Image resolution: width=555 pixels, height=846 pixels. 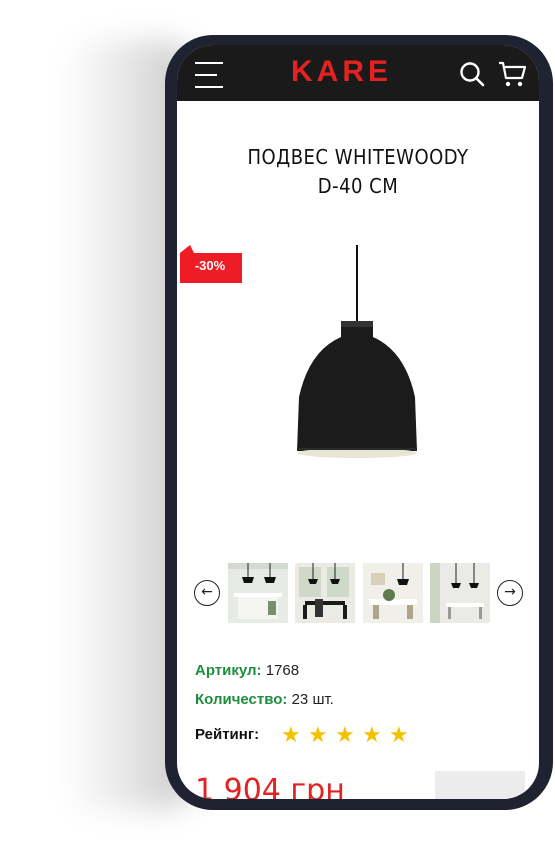 What do you see at coordinates (241, 699) in the screenshot?
I see `quantity-label: Количество:` at bounding box center [241, 699].